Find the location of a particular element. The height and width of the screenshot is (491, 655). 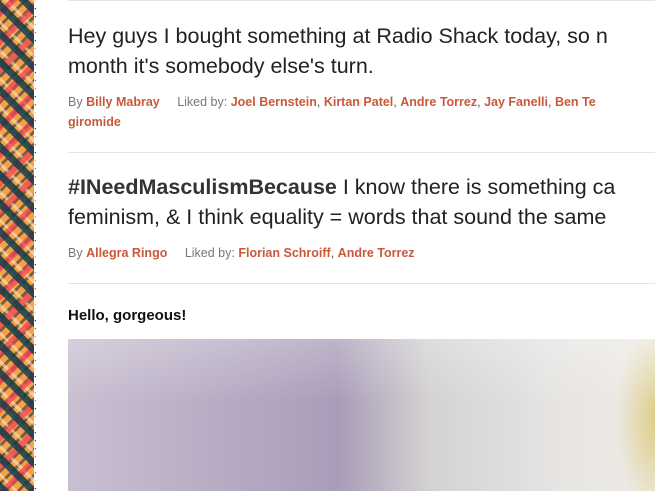

plaid-sidebar-border is located at coordinates (21, 245).